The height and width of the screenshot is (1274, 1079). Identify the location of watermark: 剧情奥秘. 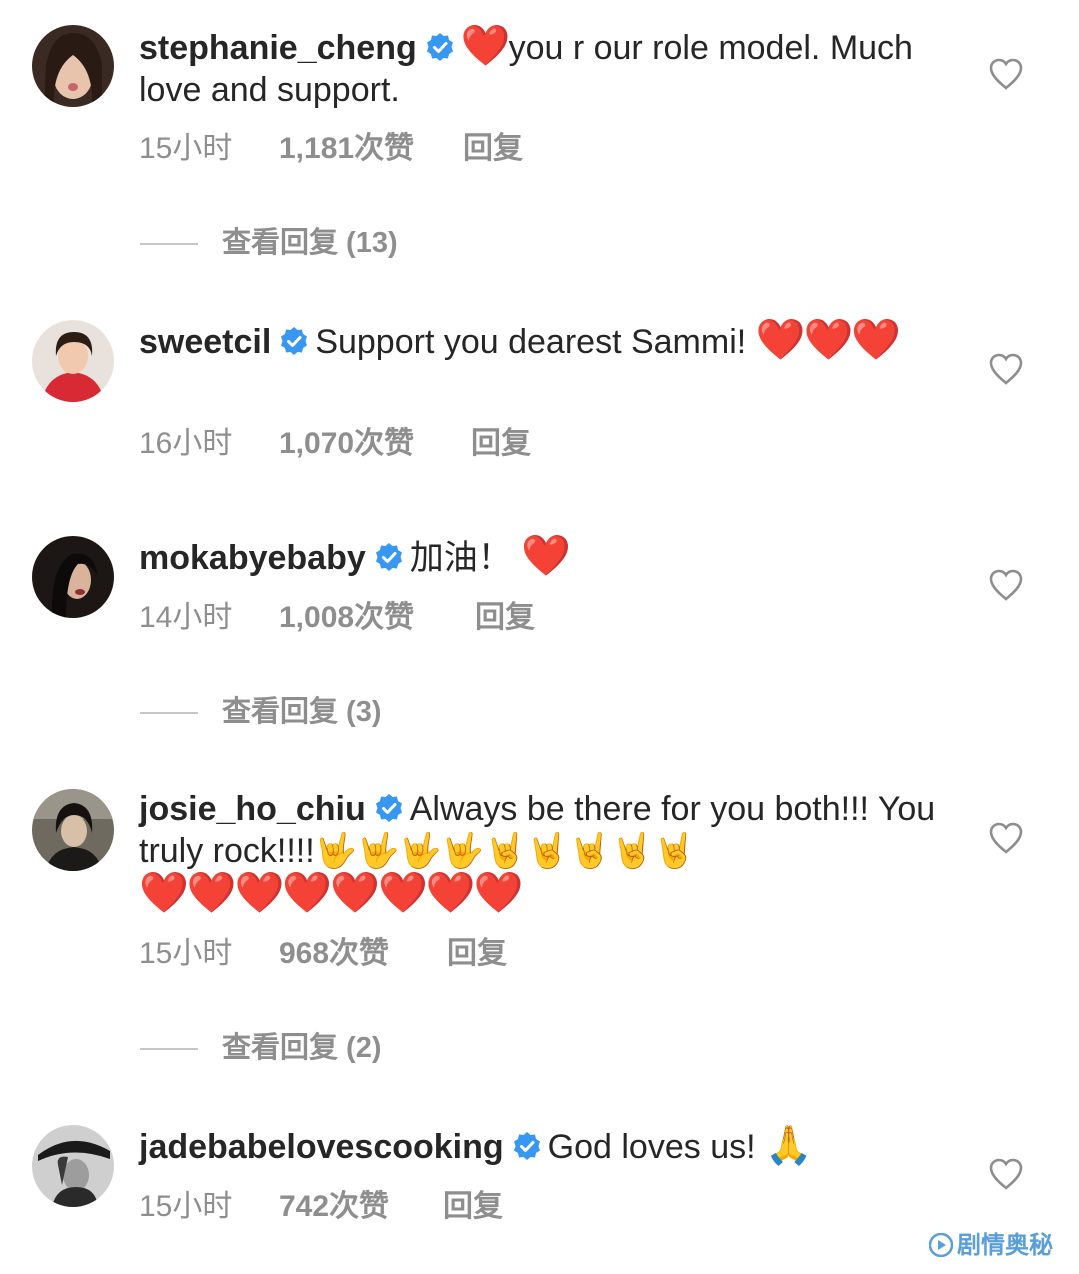
(990, 1242).